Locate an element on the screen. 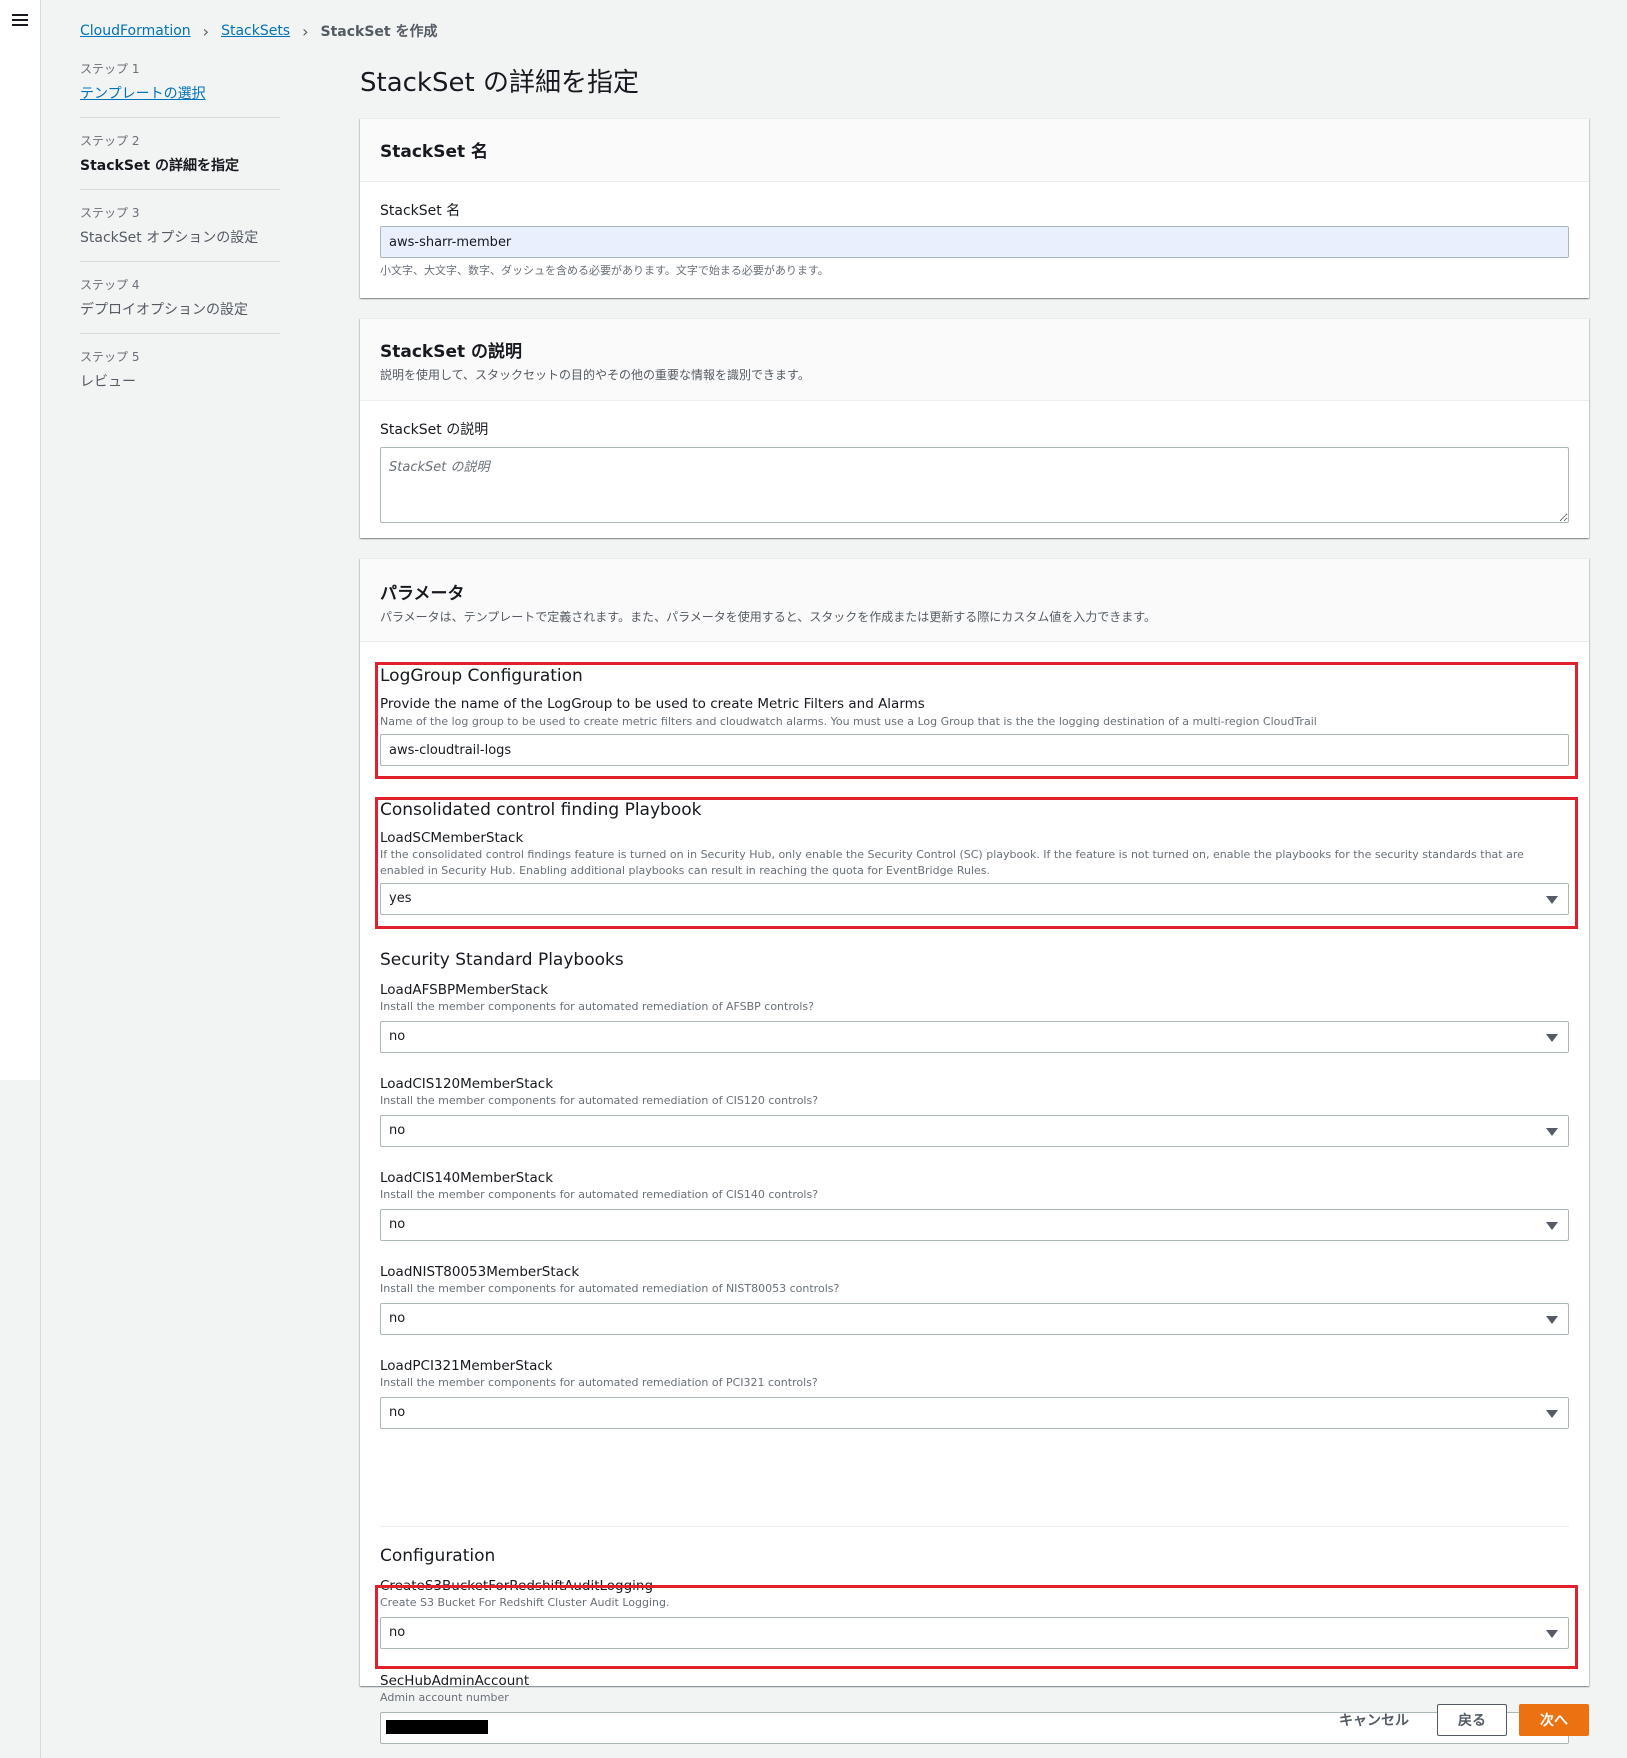 The width and height of the screenshot is (1627, 1758). param-label: LoadCIS140MemberStack is located at coordinates (467, 1178).